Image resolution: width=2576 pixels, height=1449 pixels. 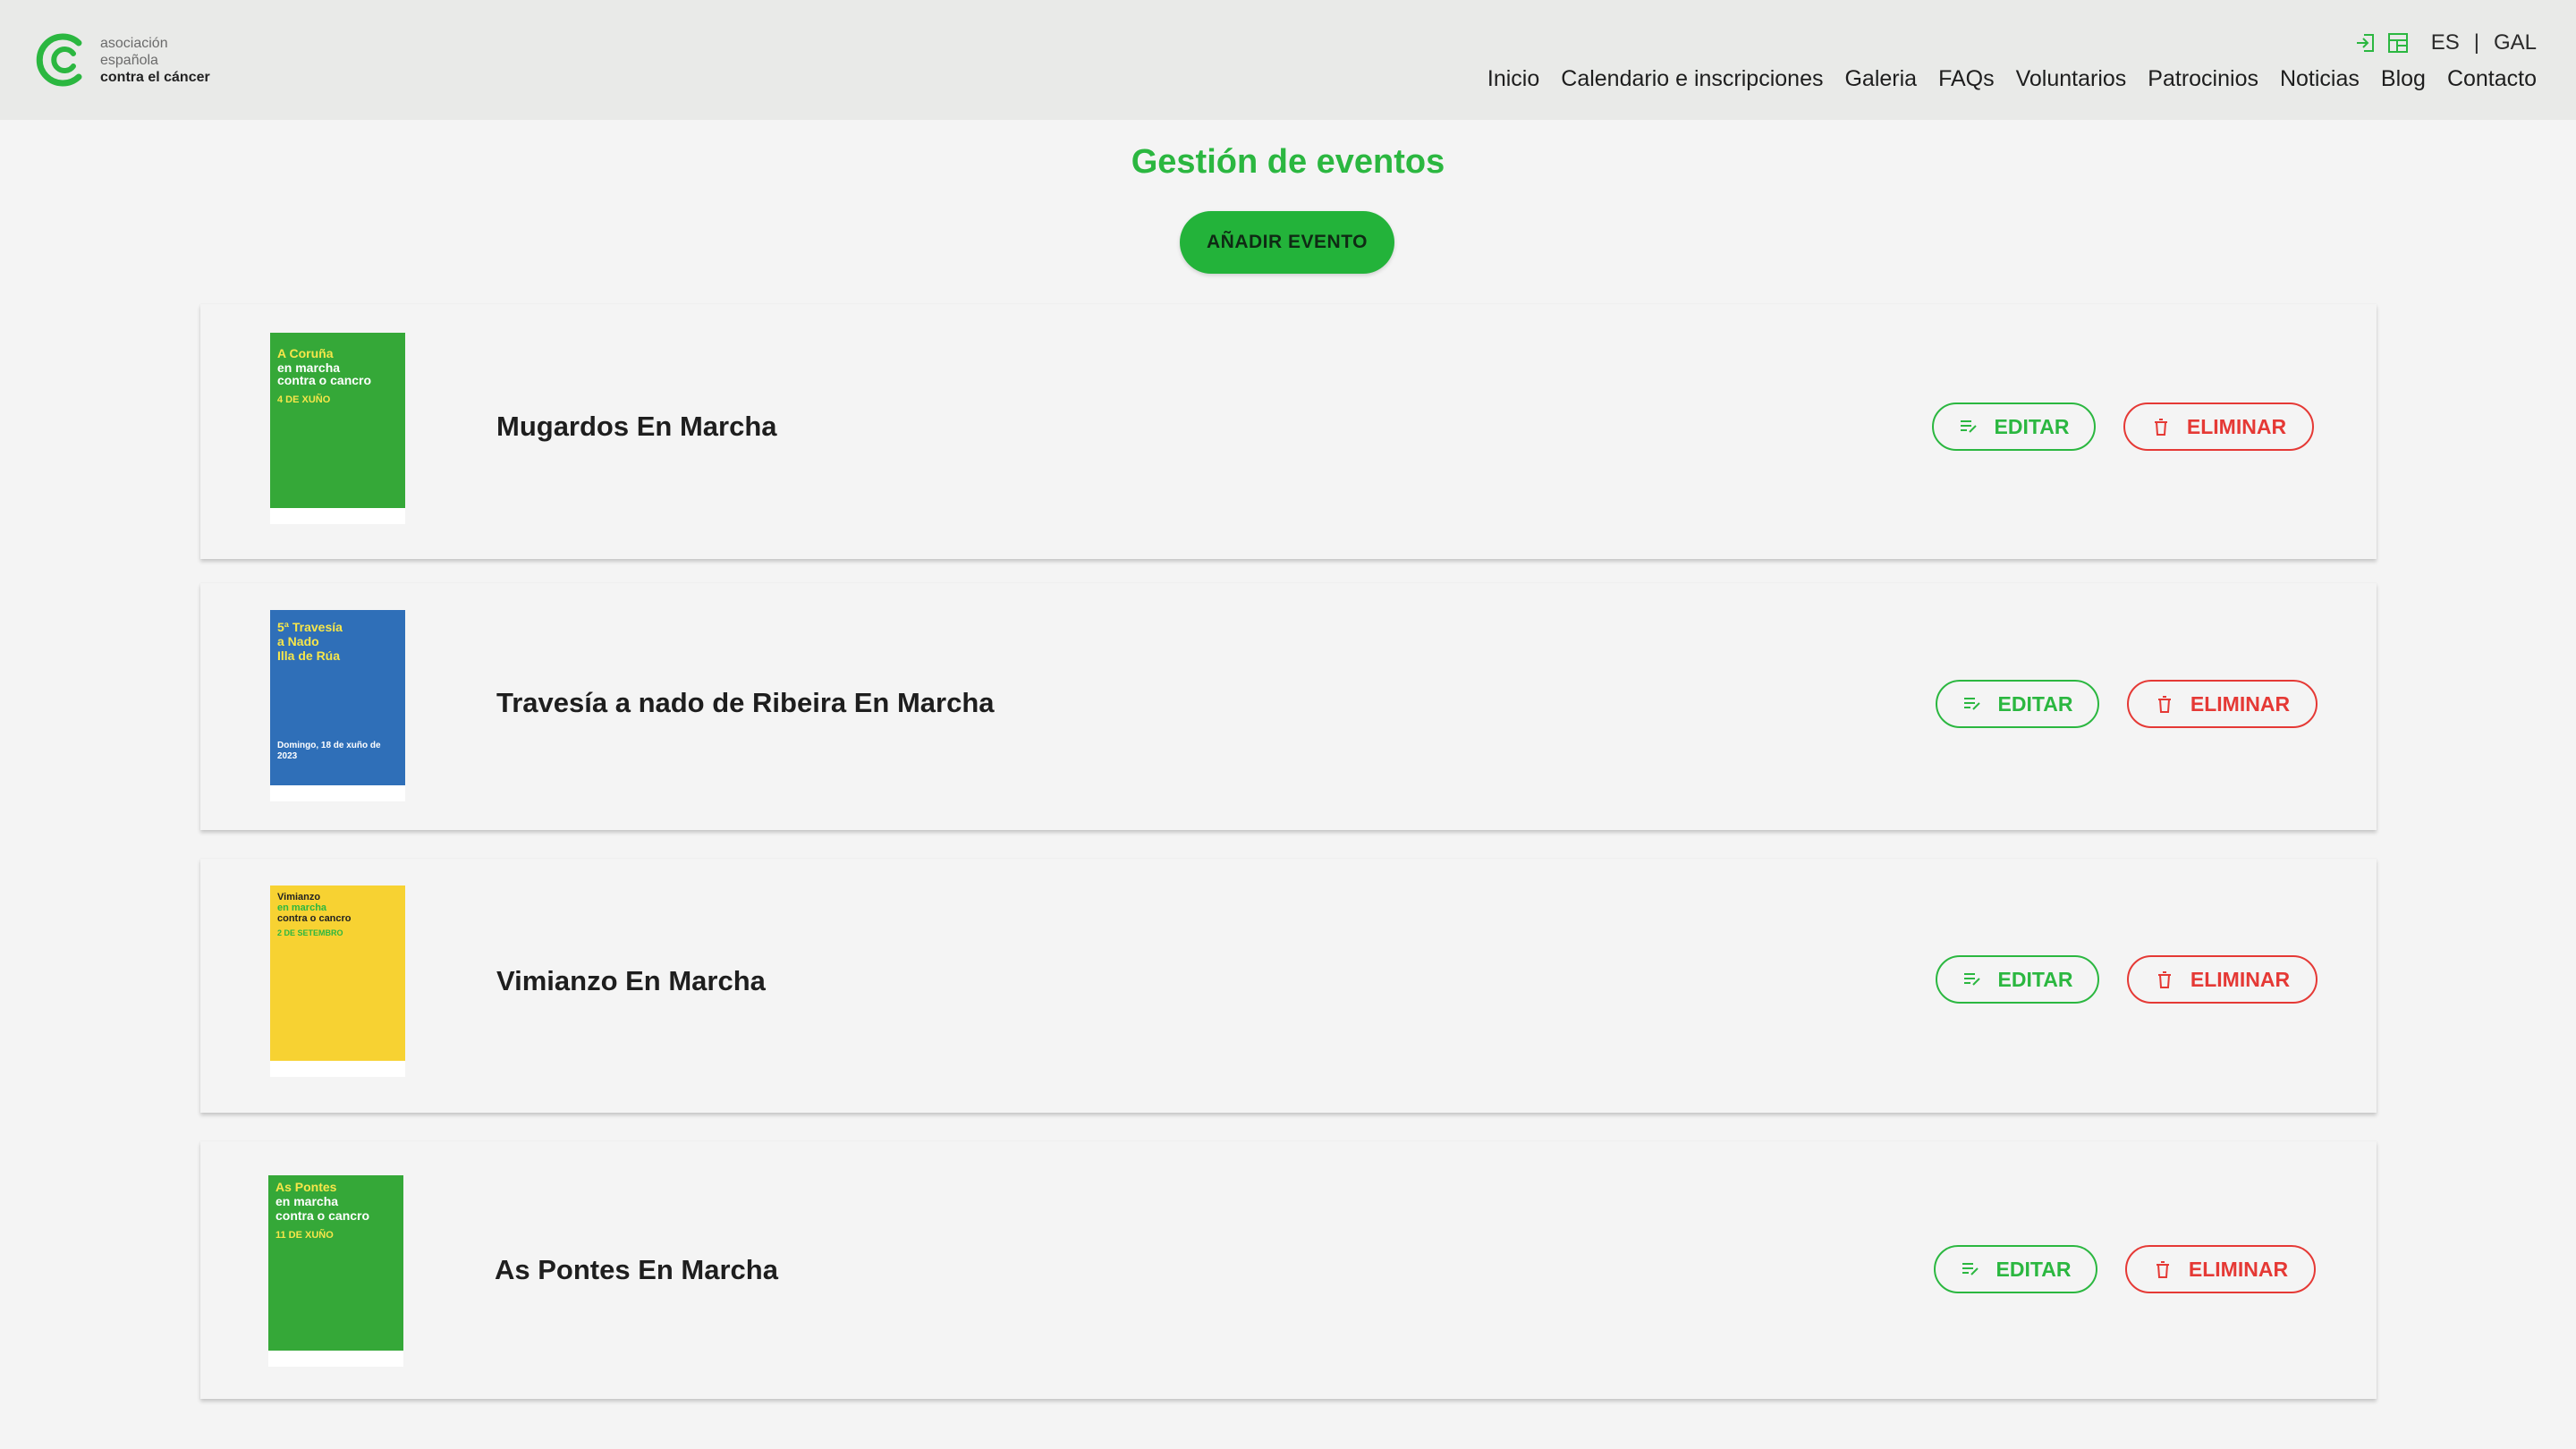 I want to click on event-name: Travesía a nado de Ribeira En Marcha, so click(x=745, y=702).